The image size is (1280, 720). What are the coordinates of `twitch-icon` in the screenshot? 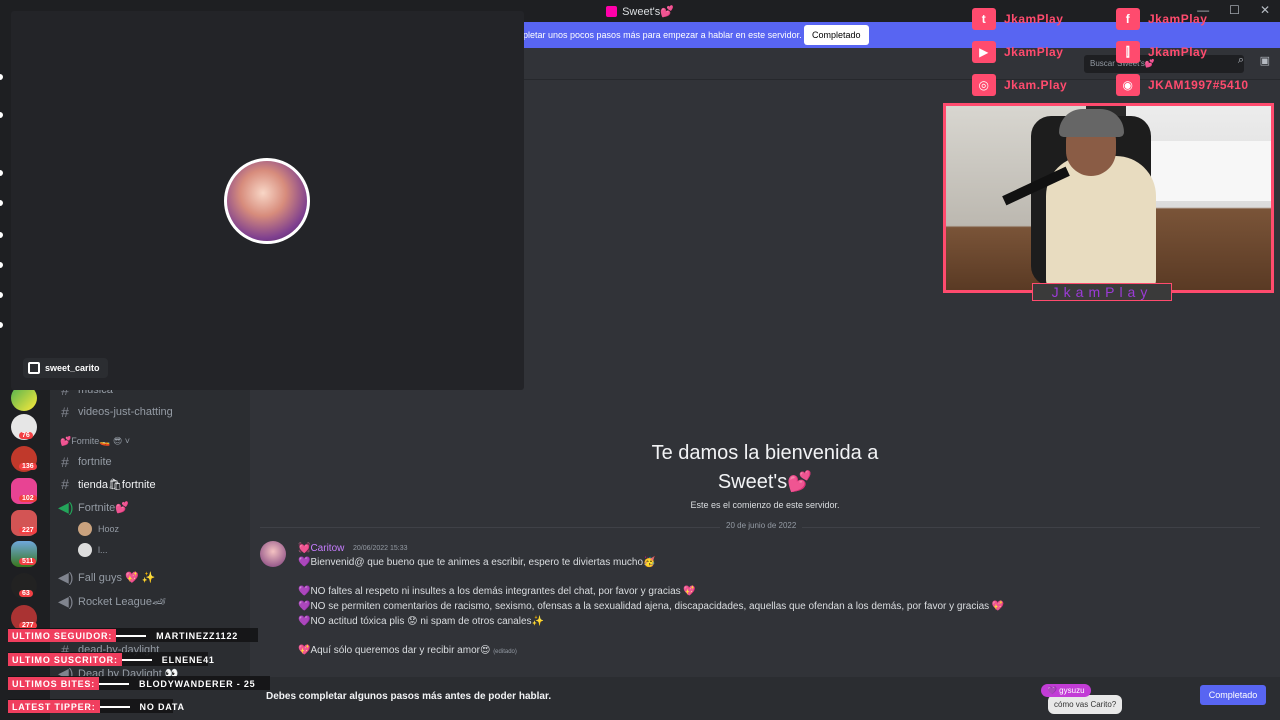 It's located at (34, 368).